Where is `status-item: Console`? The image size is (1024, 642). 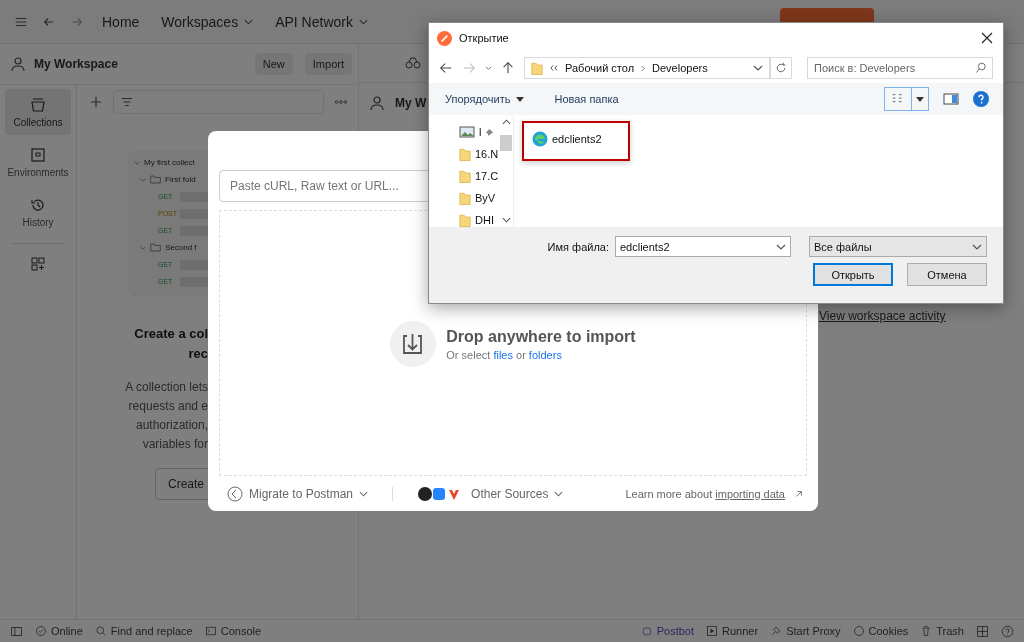 status-item: Console is located at coordinates (233, 631).